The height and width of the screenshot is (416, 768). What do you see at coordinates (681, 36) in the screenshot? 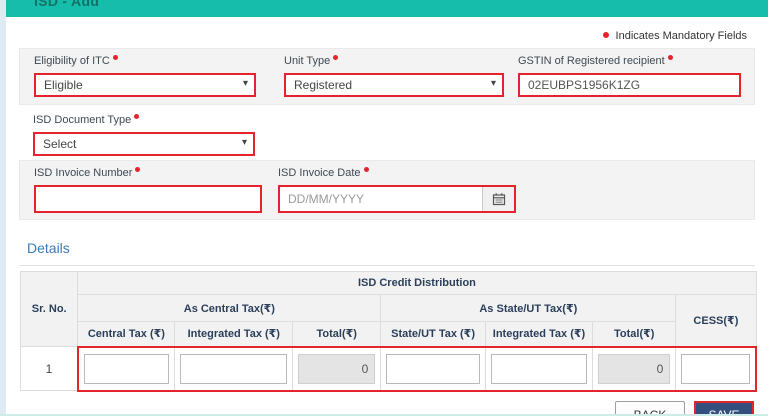
I see `mandatory-note-text: Indicates Mandatory Fields` at bounding box center [681, 36].